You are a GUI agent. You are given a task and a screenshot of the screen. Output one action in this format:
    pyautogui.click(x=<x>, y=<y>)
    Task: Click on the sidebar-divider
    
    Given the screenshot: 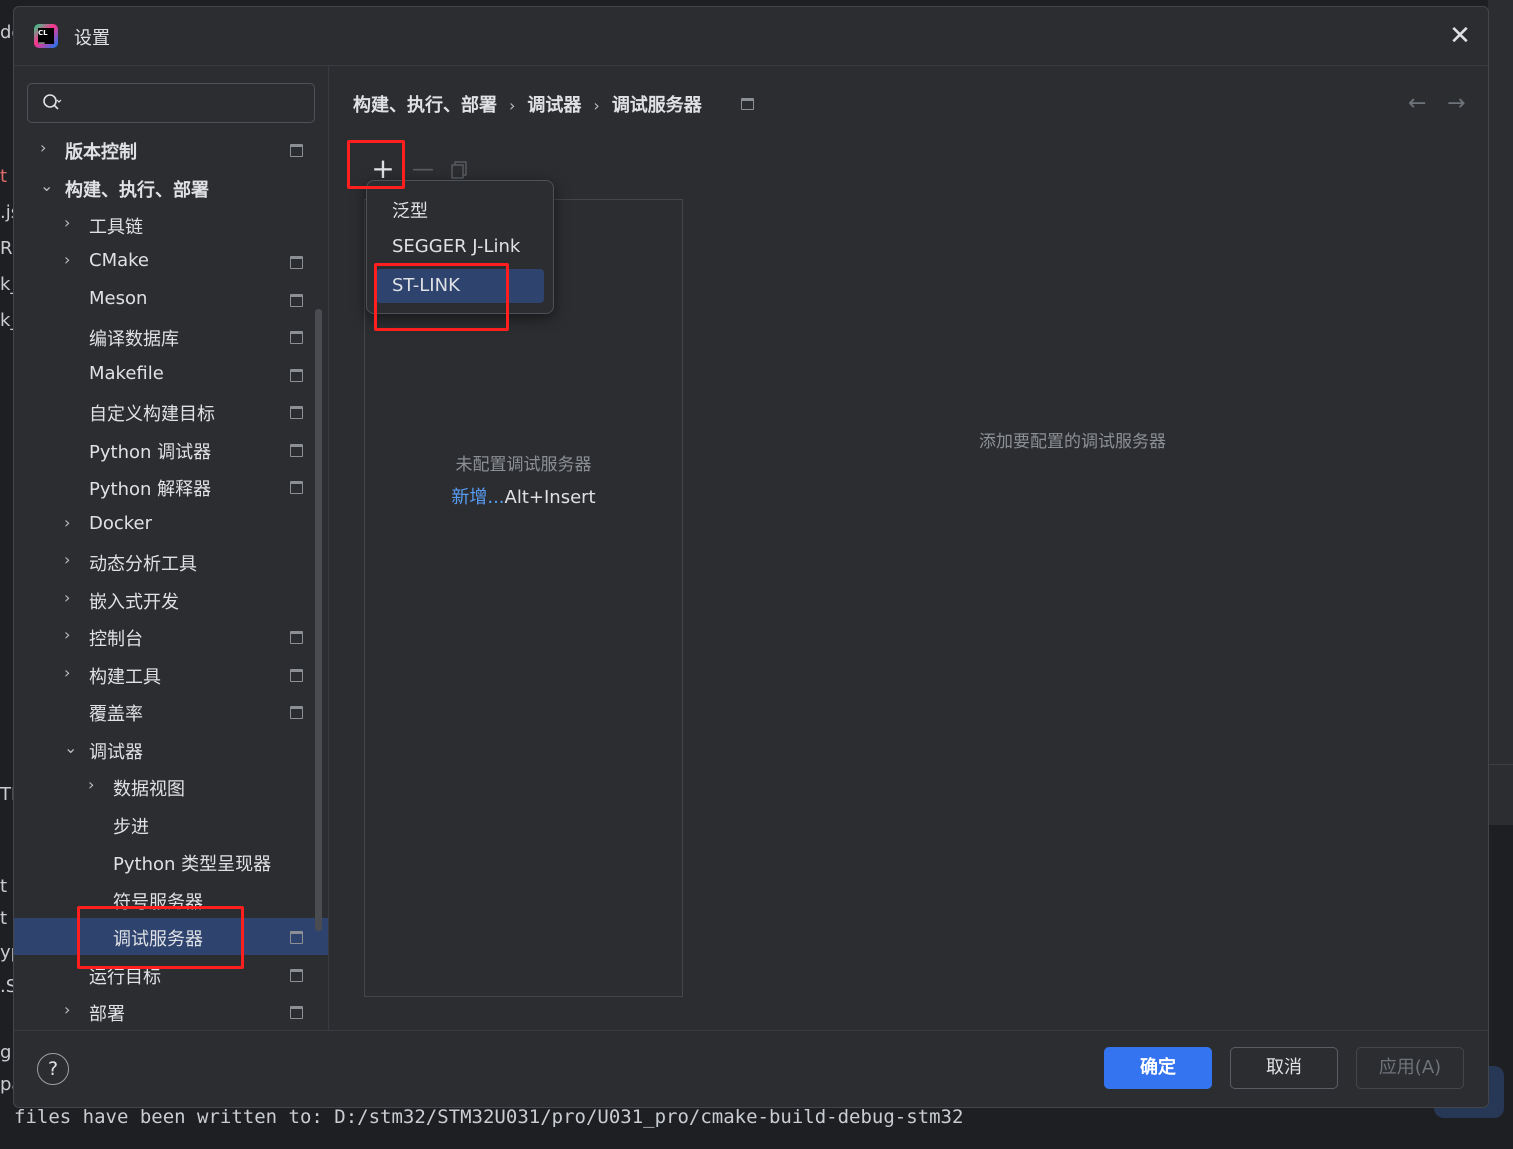 What is the action you would take?
    pyautogui.click(x=328, y=548)
    